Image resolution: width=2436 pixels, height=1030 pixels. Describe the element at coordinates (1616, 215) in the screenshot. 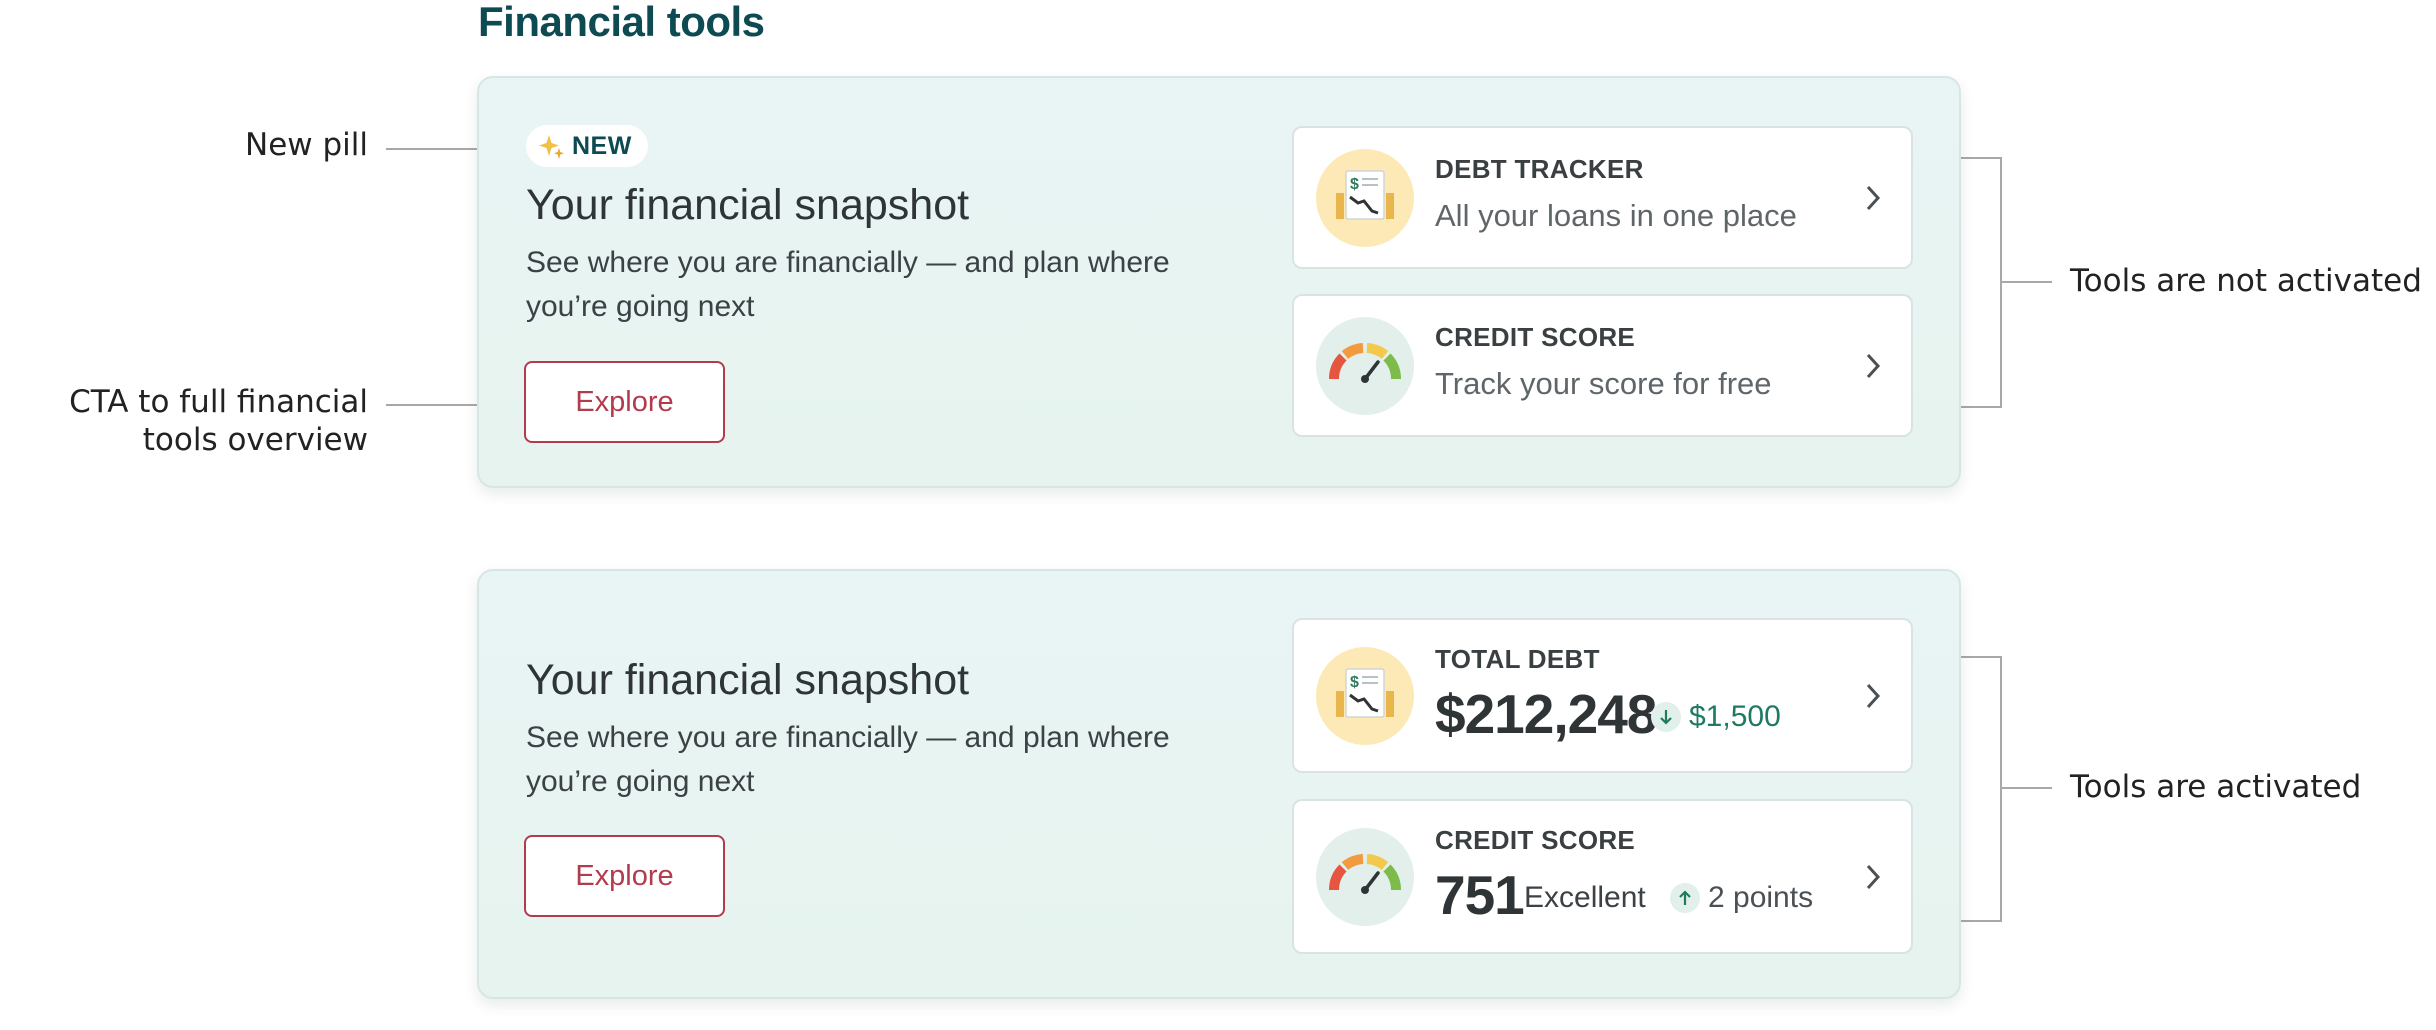

I see `debt-tracker-subtitle: All your loans in one place` at that location.